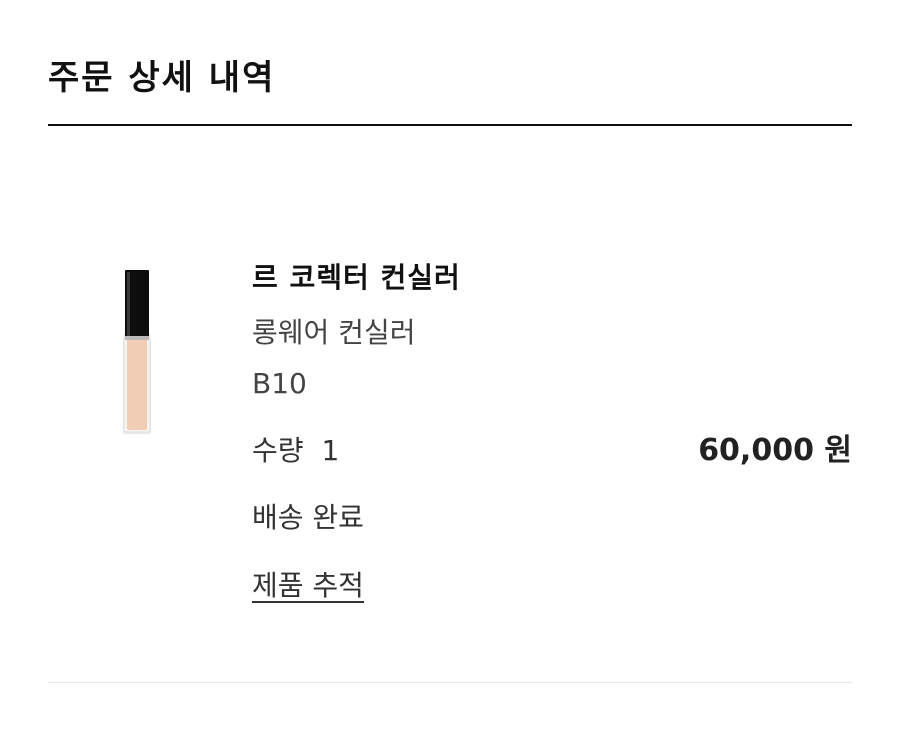 This screenshot has width=900, height=750. I want to click on product-subtitle: 롱웨어 컨실러, so click(334, 332).